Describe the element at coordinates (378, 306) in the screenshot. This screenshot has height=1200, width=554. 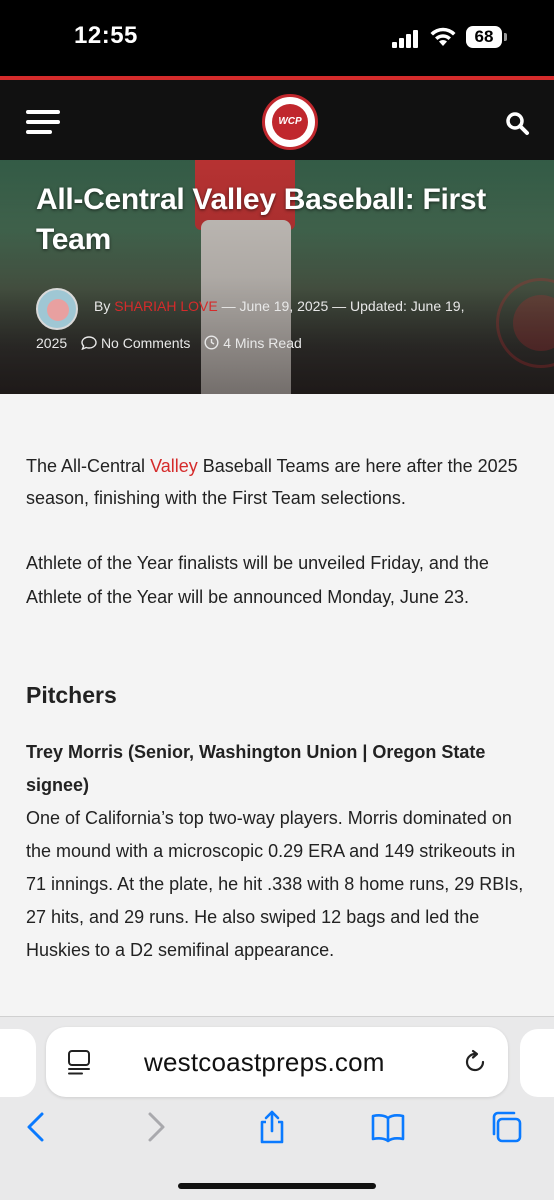
I see `updated-label: Updated:` at that location.